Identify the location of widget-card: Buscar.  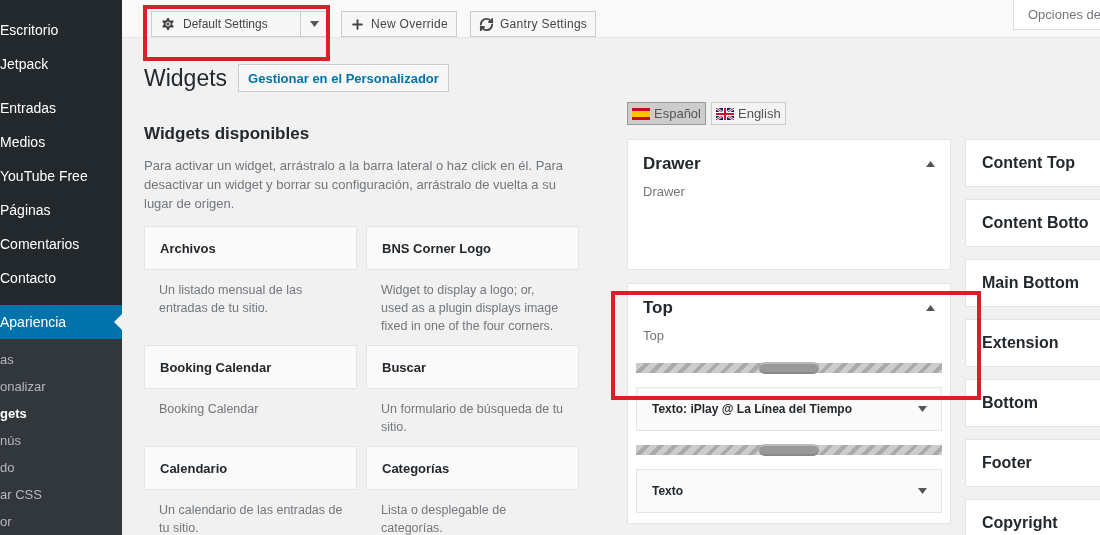
(472, 367).